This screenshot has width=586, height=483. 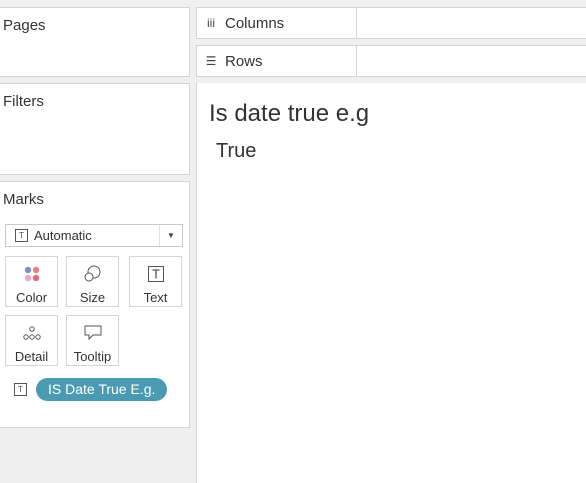 I want to click on marks-field-row: T IS Date True E.g., so click(x=91, y=389).